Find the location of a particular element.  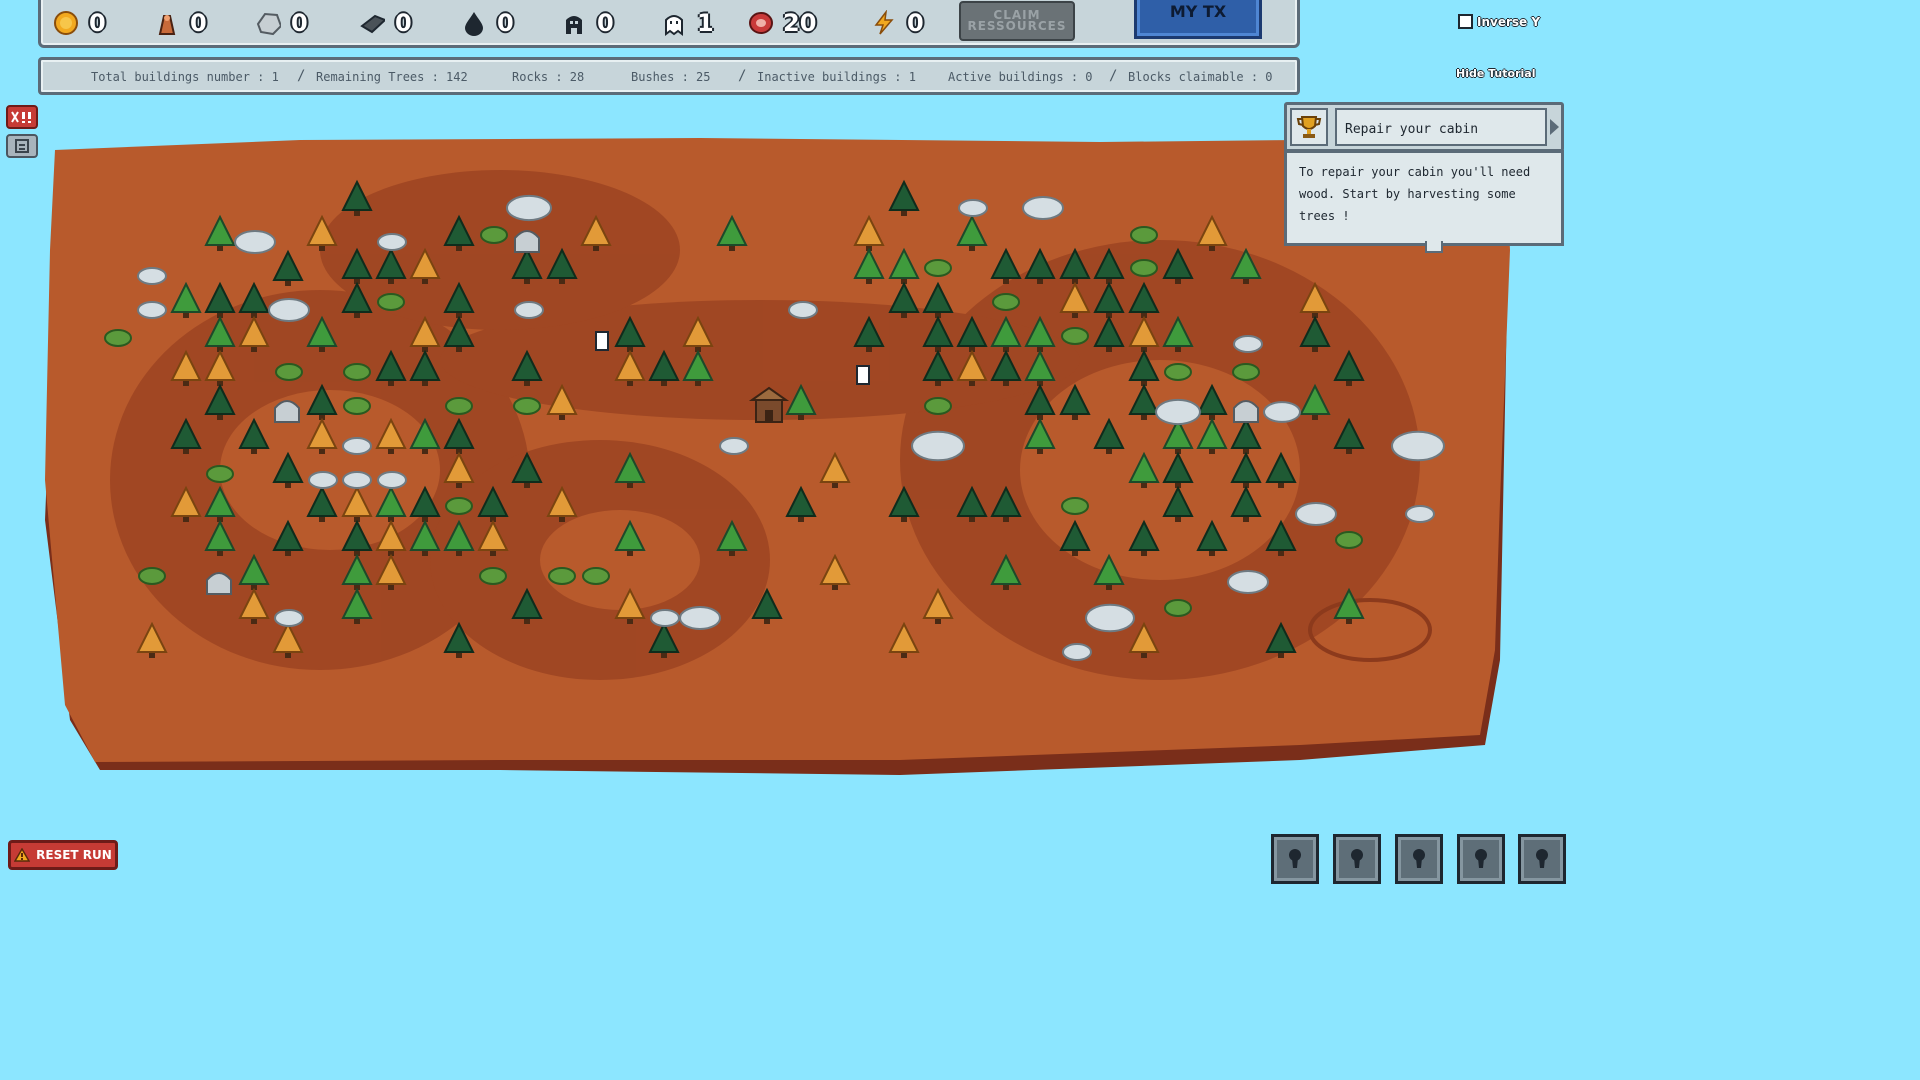

hide-tutorial-button: Hide Tutorial is located at coordinates (1495, 73).